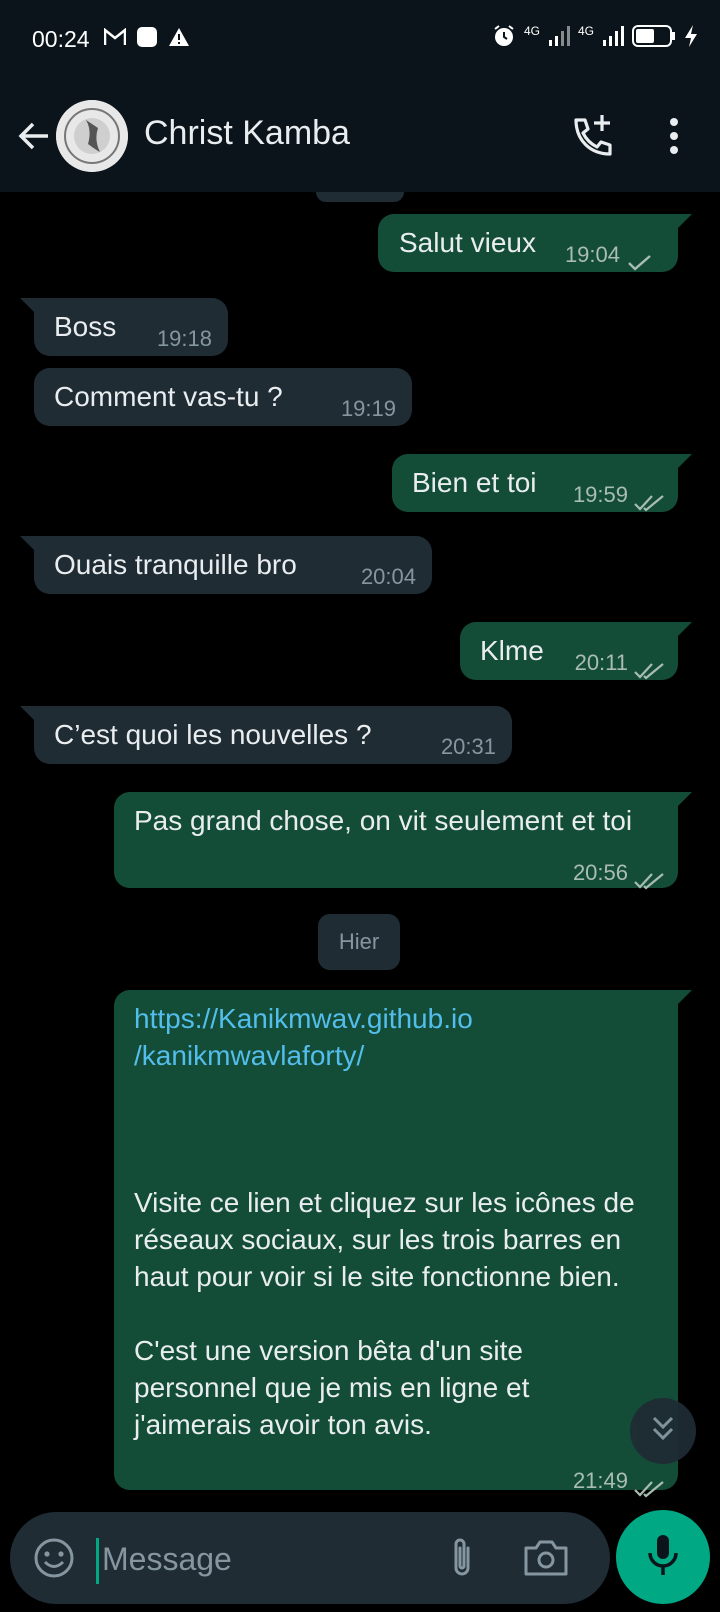 The width and height of the screenshot is (720, 1612). Describe the element at coordinates (54, 1558) in the screenshot. I see `emoji-icon` at that location.